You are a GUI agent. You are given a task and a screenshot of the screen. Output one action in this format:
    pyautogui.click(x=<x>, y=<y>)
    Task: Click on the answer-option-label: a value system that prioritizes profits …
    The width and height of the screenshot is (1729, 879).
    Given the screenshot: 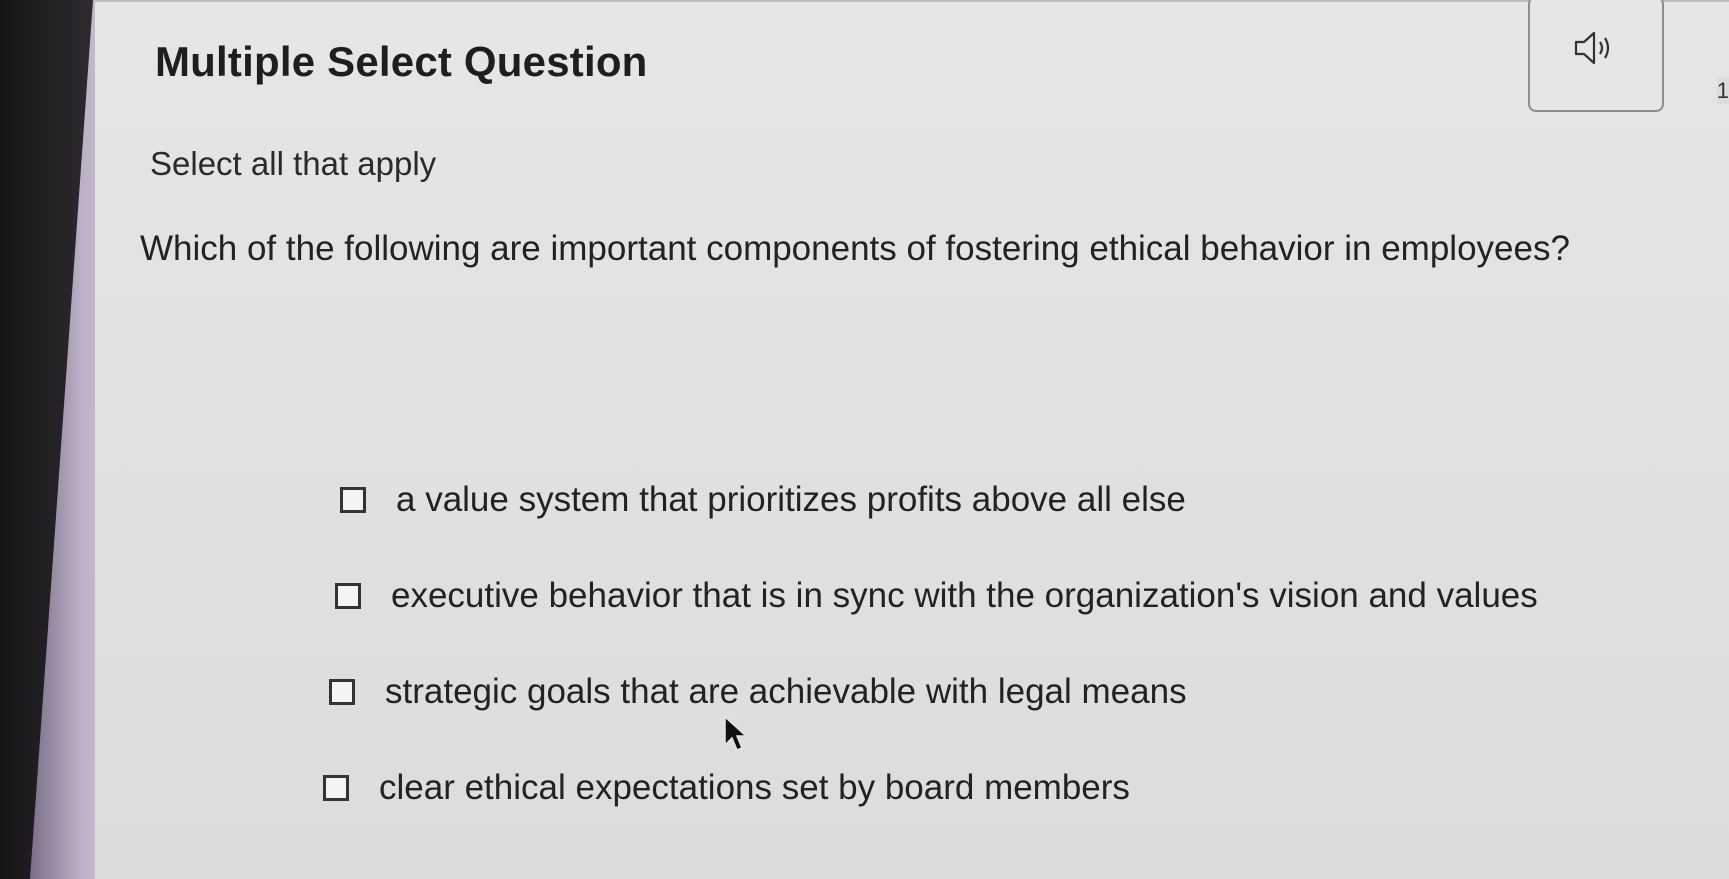 What is the action you would take?
    pyautogui.click(x=791, y=499)
    